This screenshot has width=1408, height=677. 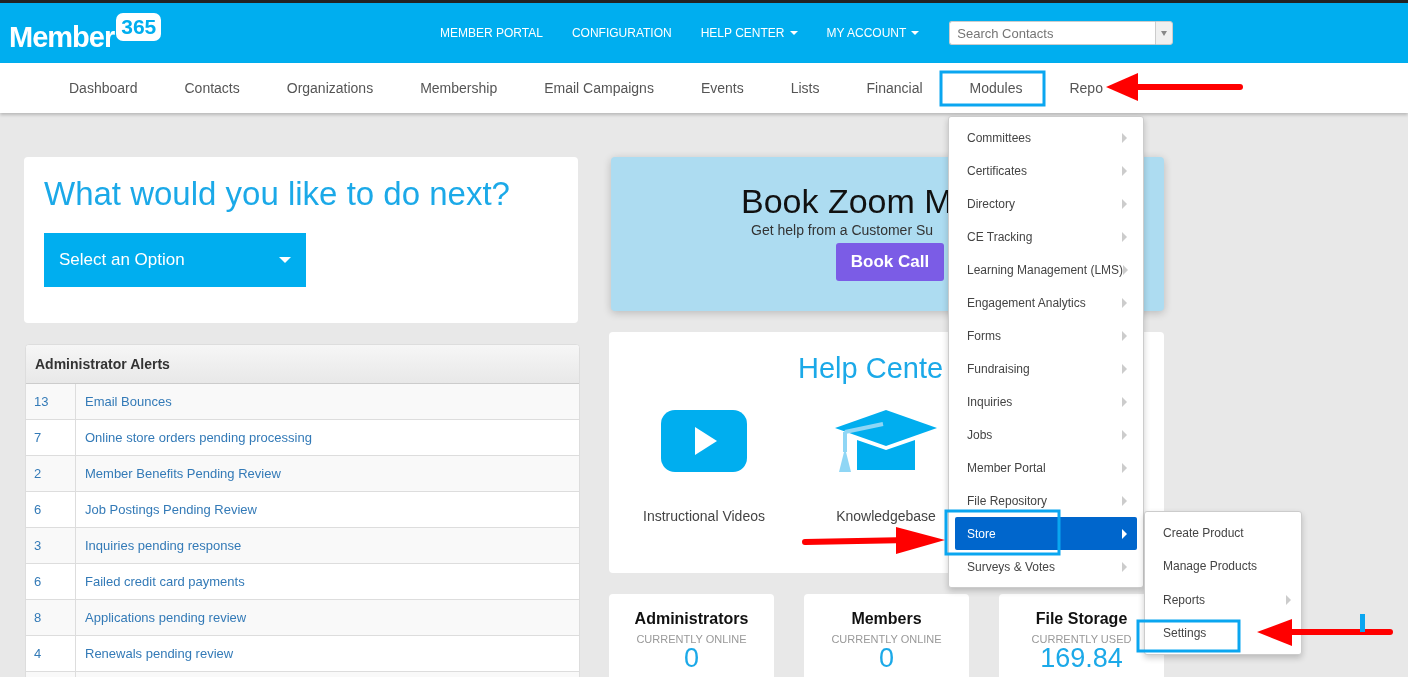 I want to click on nav-item: Events, so click(x=722, y=88).